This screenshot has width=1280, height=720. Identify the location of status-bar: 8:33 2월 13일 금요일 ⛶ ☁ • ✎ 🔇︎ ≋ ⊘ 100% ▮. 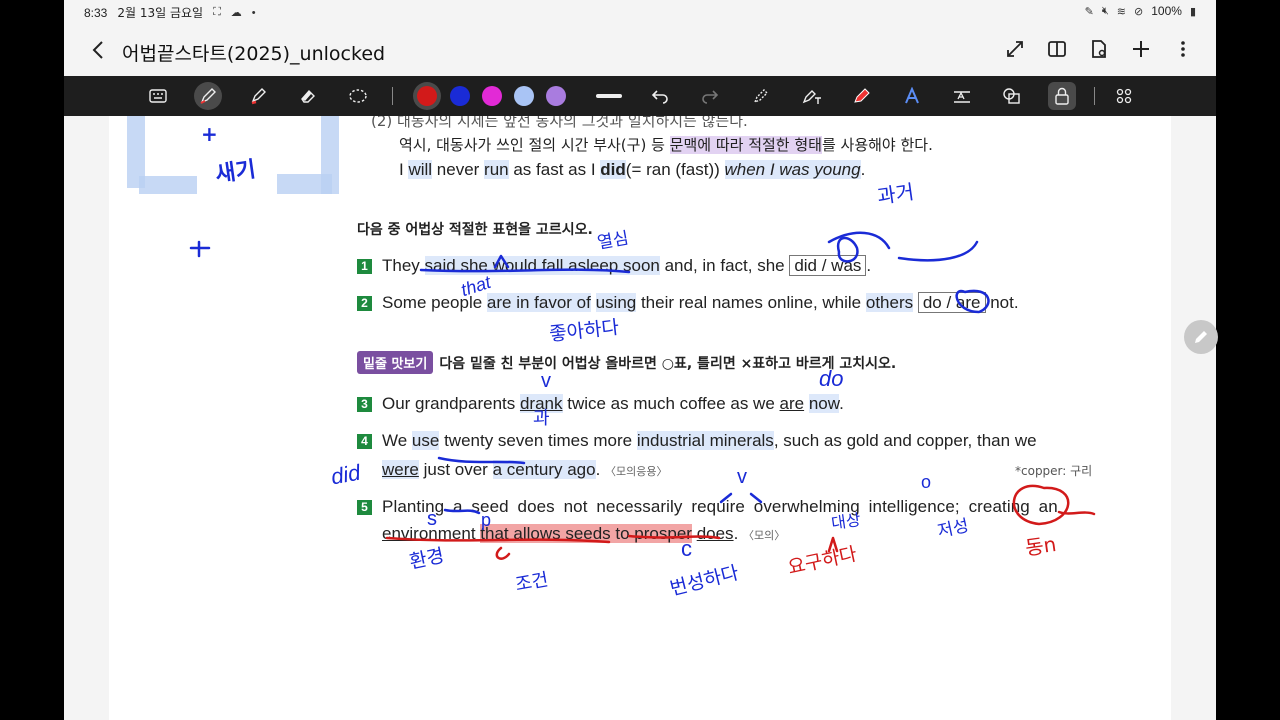
(640, 12).